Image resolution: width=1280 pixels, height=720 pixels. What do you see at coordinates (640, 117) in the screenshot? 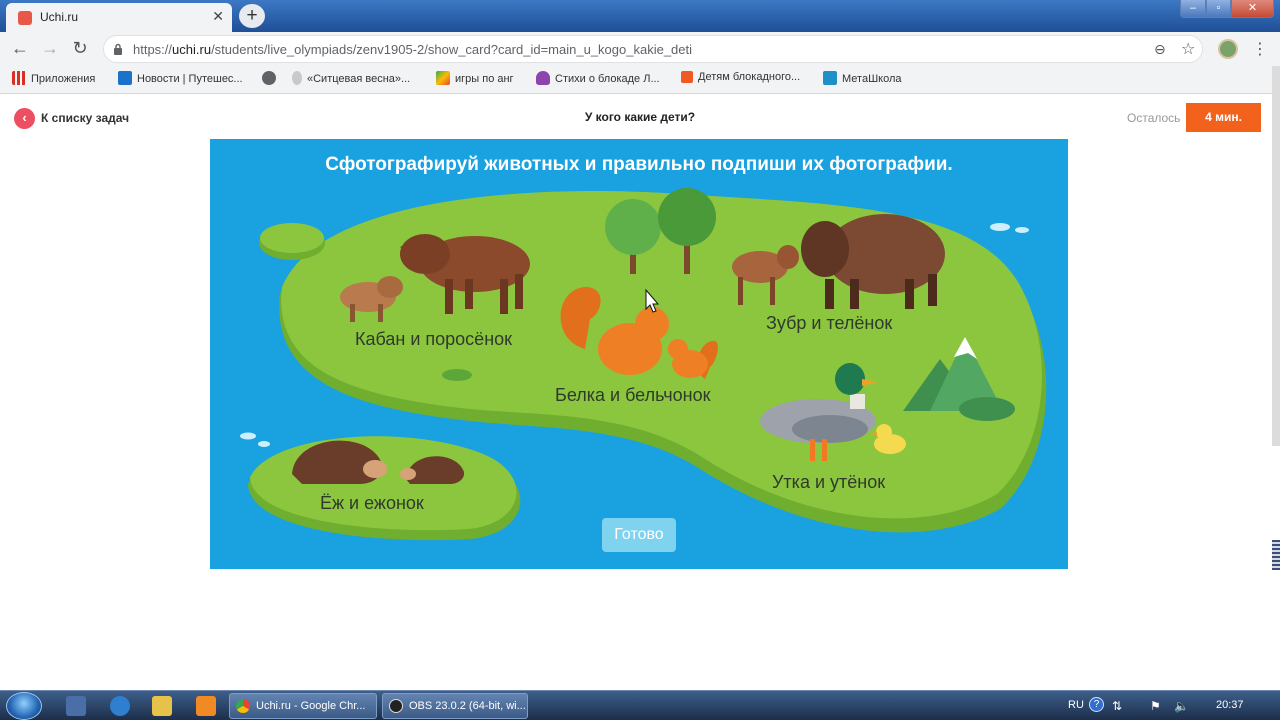
I see `page-title: У кого какие дети?` at bounding box center [640, 117].